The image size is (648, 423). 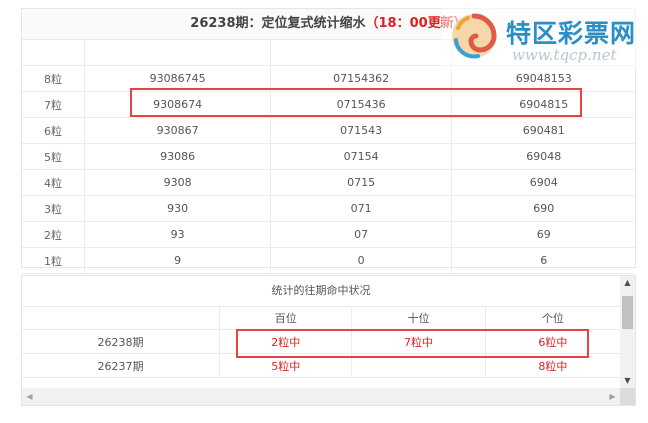 I want to click on ones-cell: 69, so click(x=543, y=234).